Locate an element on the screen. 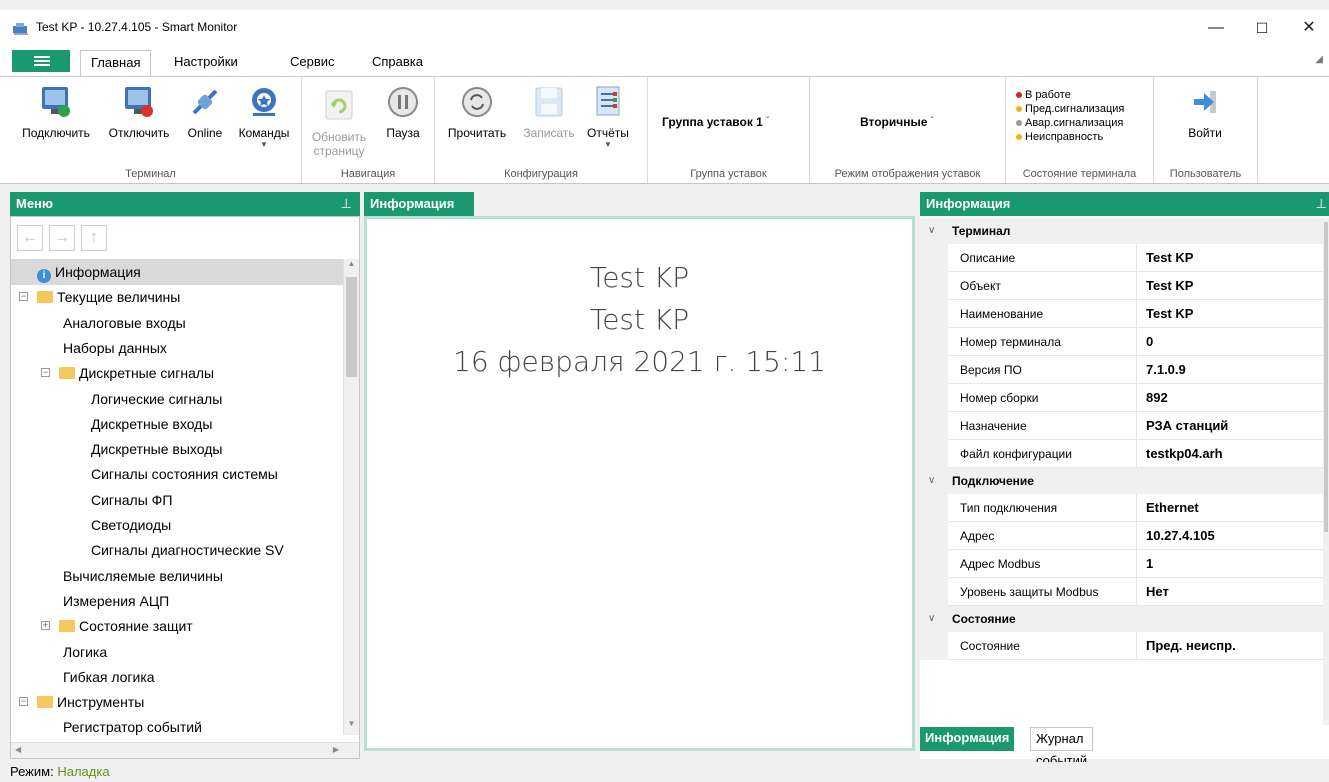  tab-event-log: Журнал событий is located at coordinates (1062, 747).